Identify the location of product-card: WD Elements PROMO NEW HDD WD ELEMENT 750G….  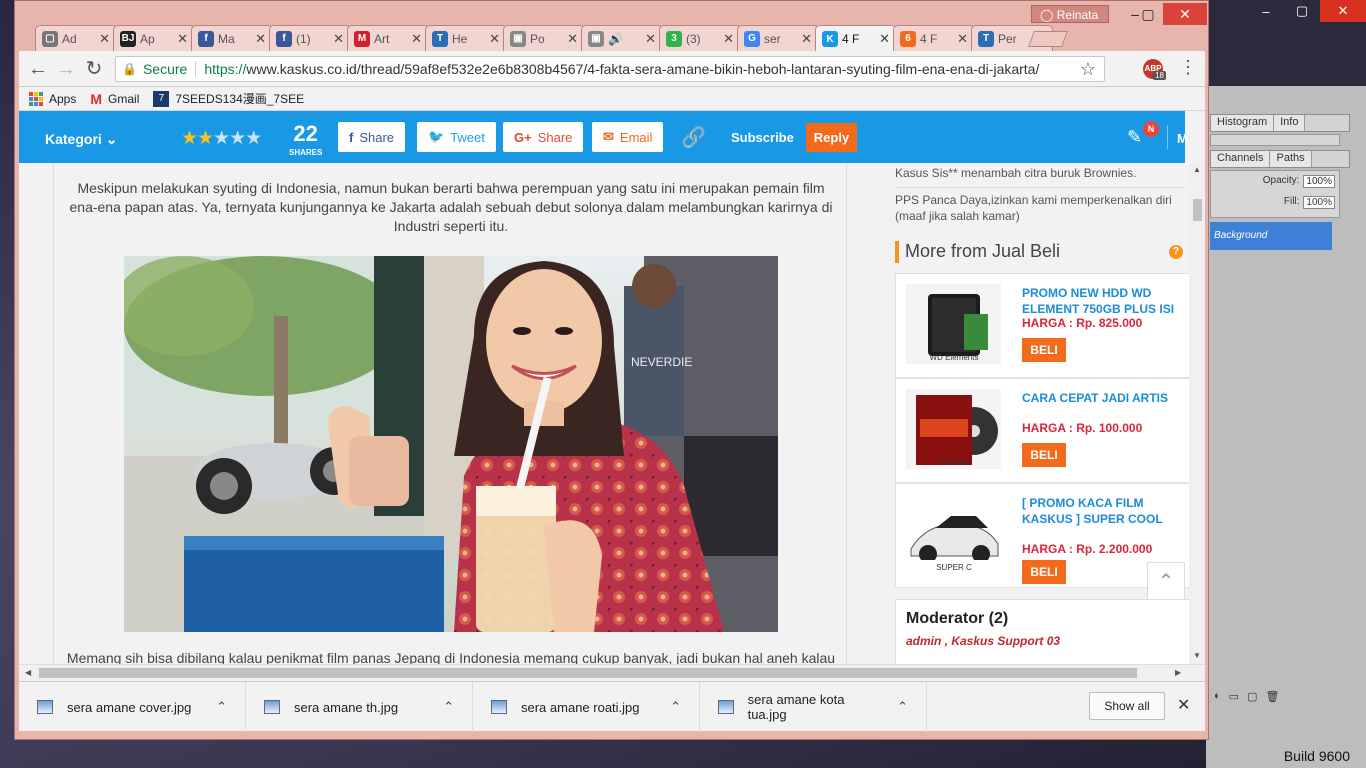
(1043, 325).